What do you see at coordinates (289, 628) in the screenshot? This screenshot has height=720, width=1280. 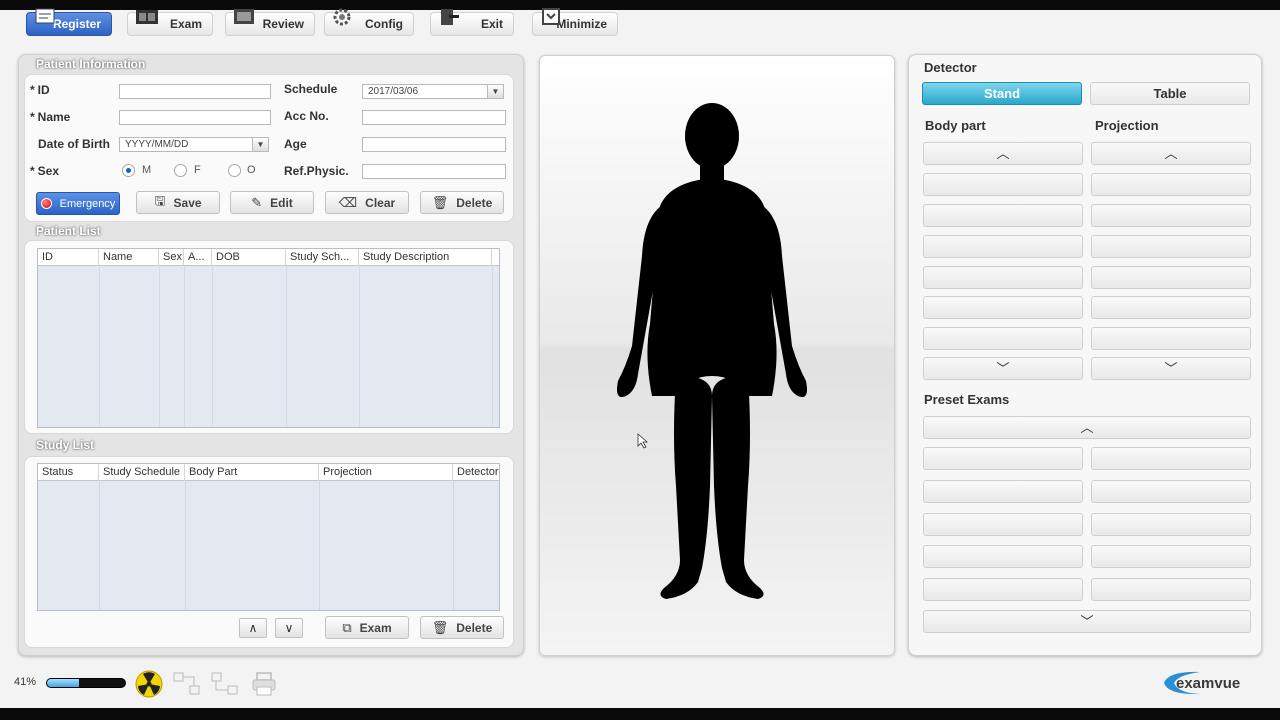 I see `move-down-button: ∨` at bounding box center [289, 628].